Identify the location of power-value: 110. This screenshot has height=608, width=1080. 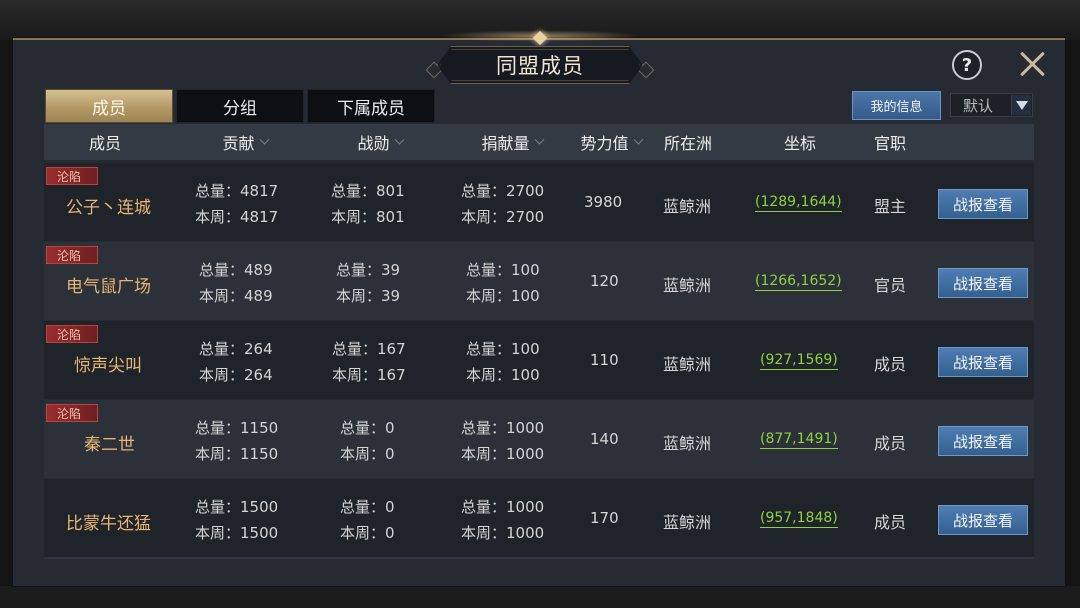
(604, 360).